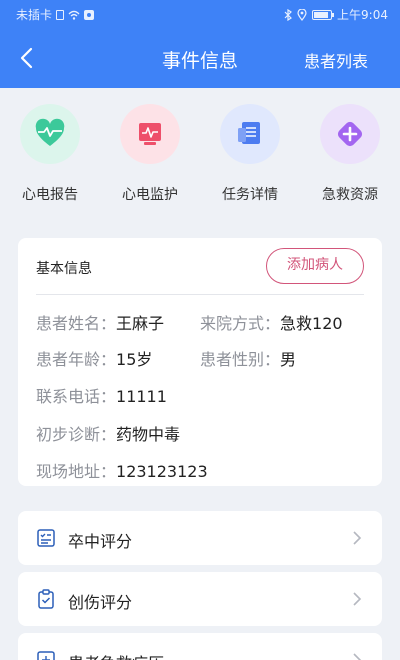  I want to click on battery-icon, so click(323, 14).